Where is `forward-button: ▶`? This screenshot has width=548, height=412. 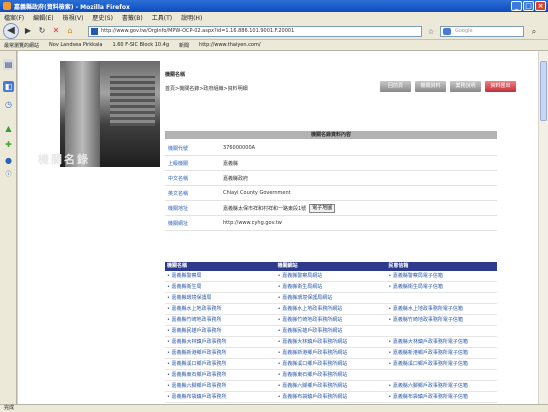 forward-button: ▶ is located at coordinates (28, 31).